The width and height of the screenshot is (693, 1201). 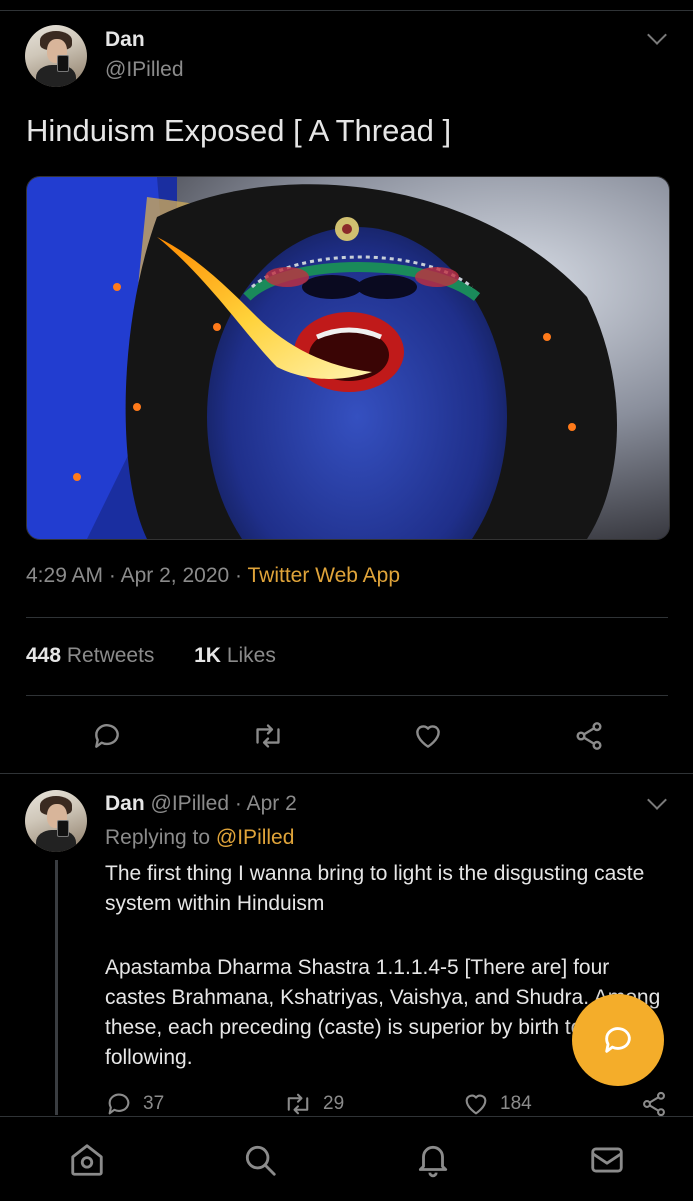 I want to click on share-button, so click(x=589, y=738).